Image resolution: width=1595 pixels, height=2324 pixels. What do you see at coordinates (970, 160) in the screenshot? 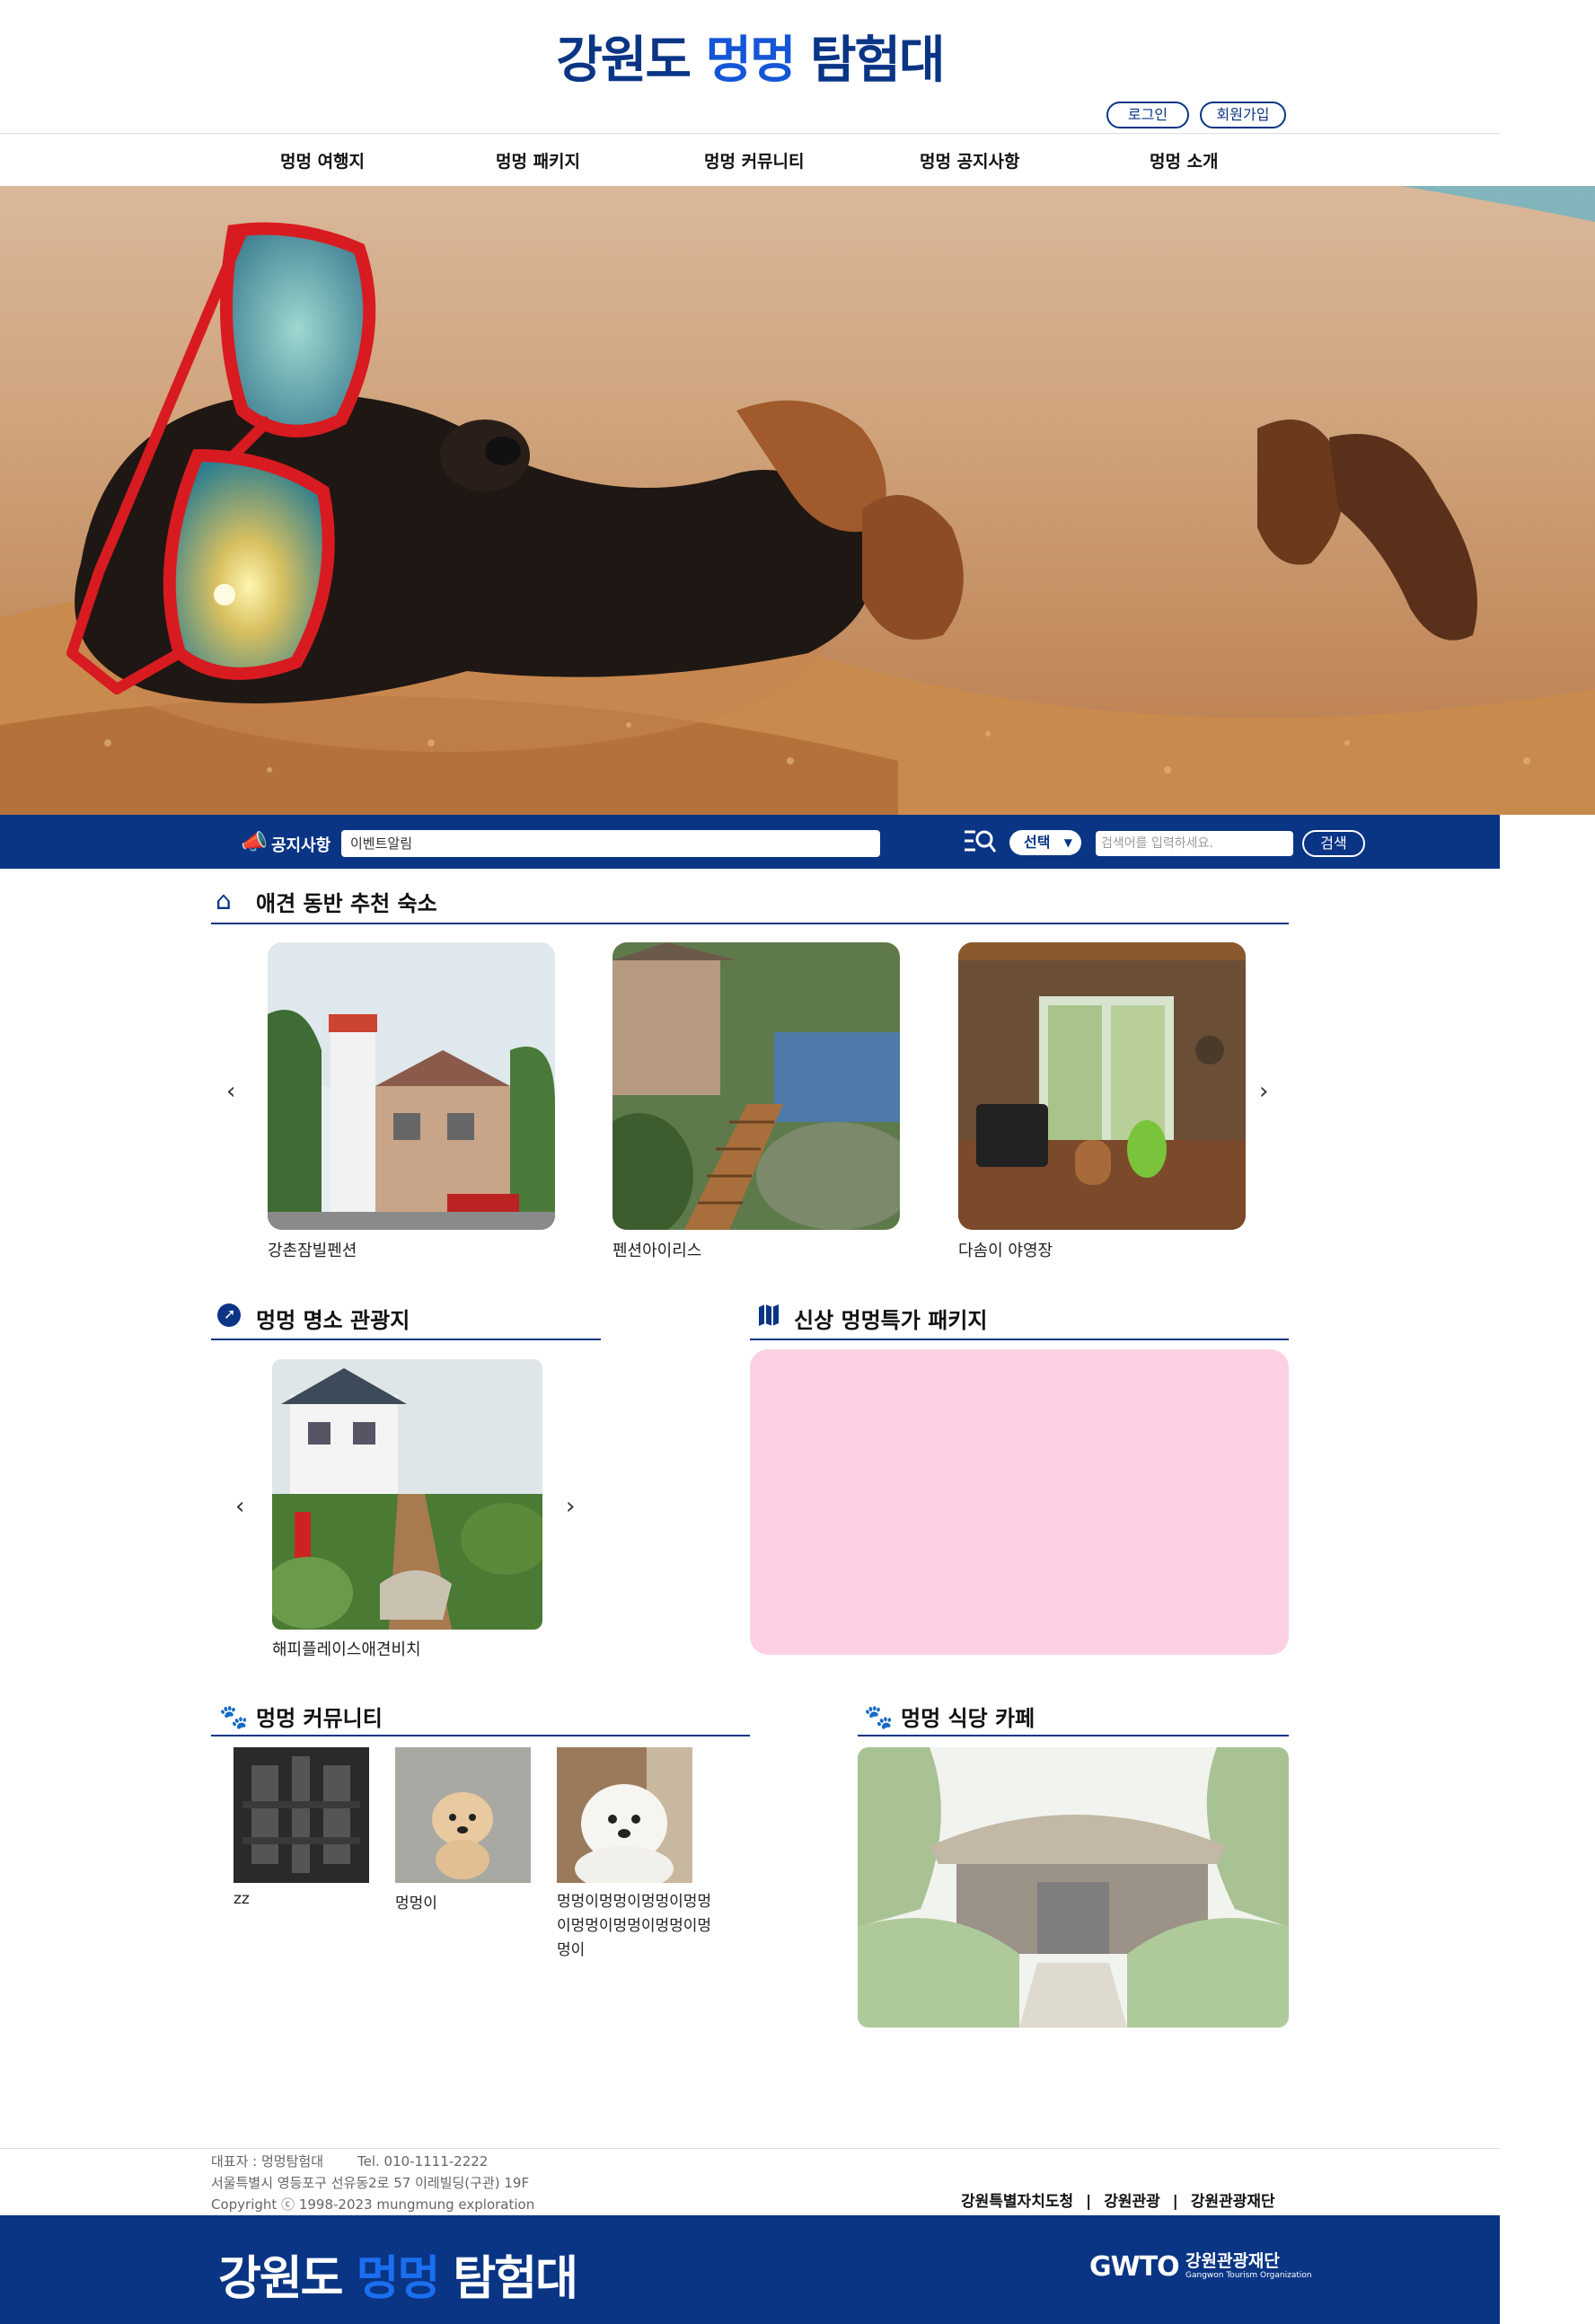
I see `nav-item-notice: 멍멍 공지사항` at bounding box center [970, 160].